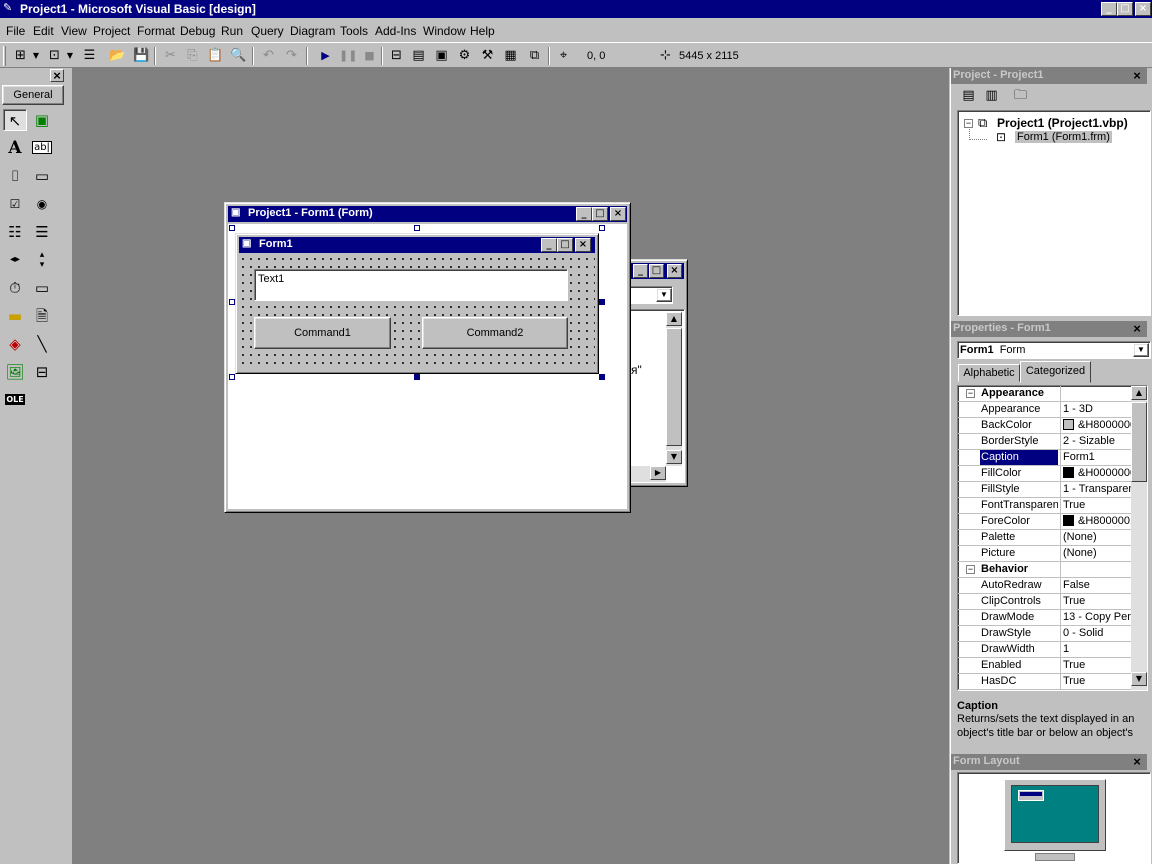 The image size is (1152, 864). What do you see at coordinates (268, 56) in the screenshot?
I see `undo-icon: ↶` at bounding box center [268, 56].